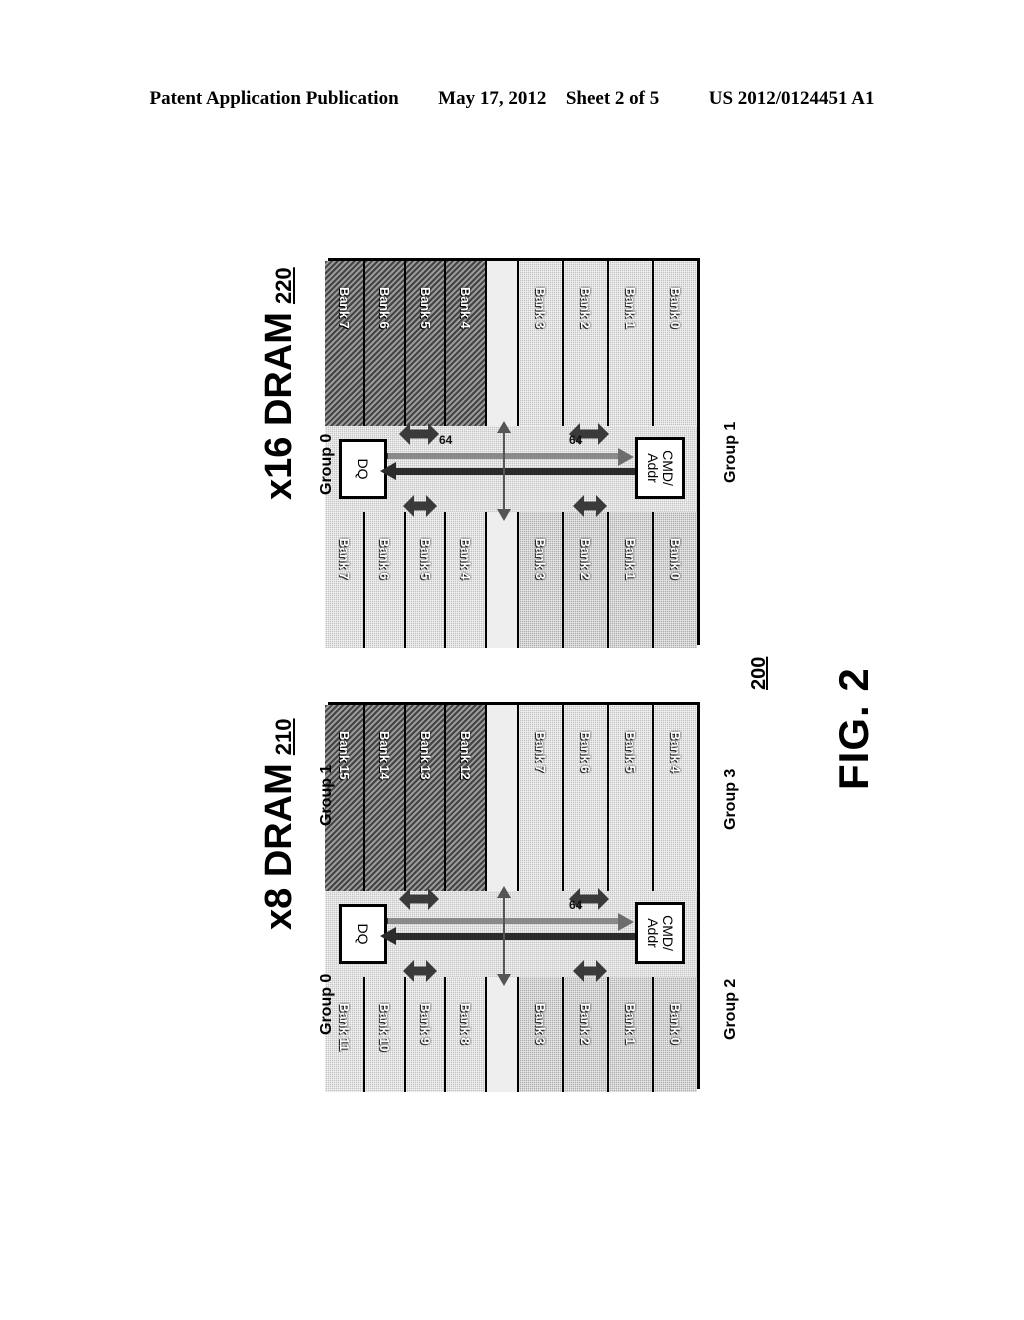 Image resolution: width=1024 pixels, height=1320 pixels. What do you see at coordinates (405, 580) in the screenshot?
I see `x16-quadrant-group1-bottom: Bank 4 Bank 5 Bank 6 Bank 7` at bounding box center [405, 580].